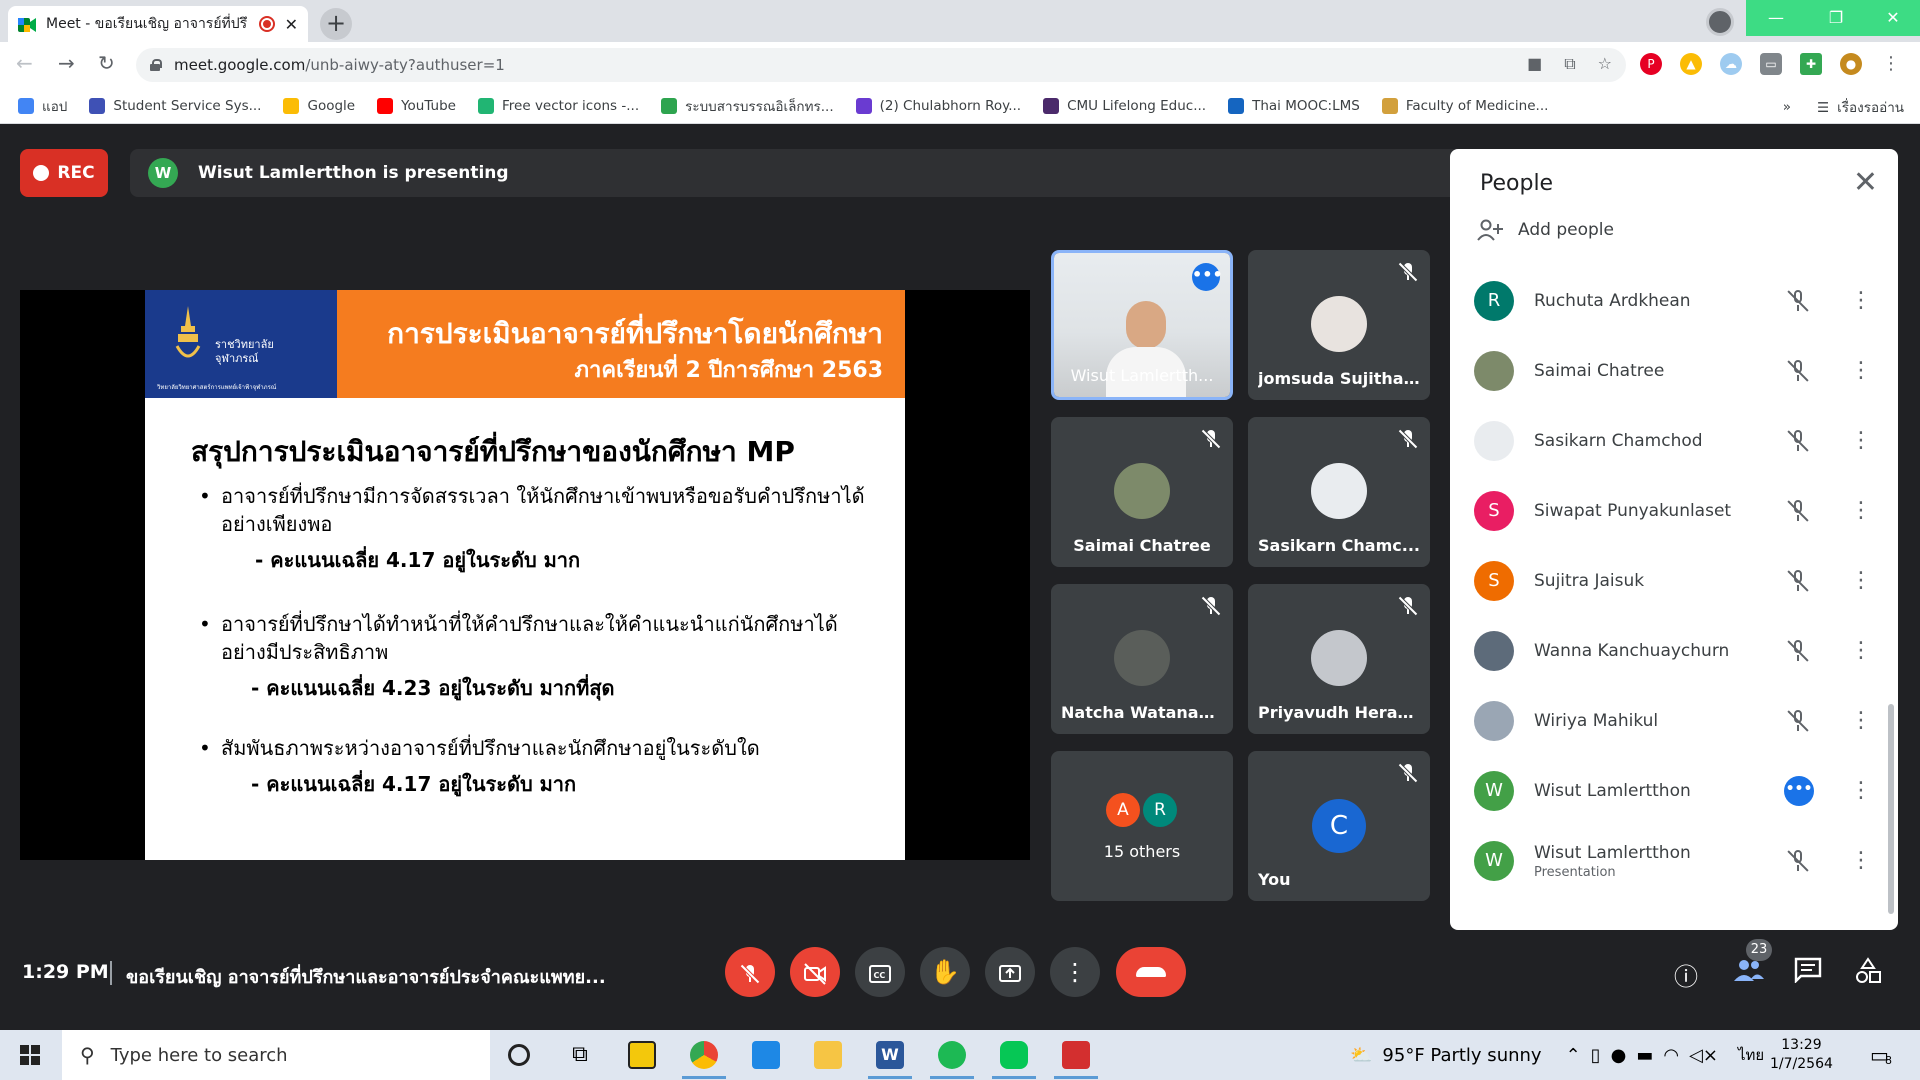 Image resolution: width=1920 pixels, height=1080 pixels. Describe the element at coordinates (1798, 861) in the screenshot. I see `volume-off-icon` at that location.